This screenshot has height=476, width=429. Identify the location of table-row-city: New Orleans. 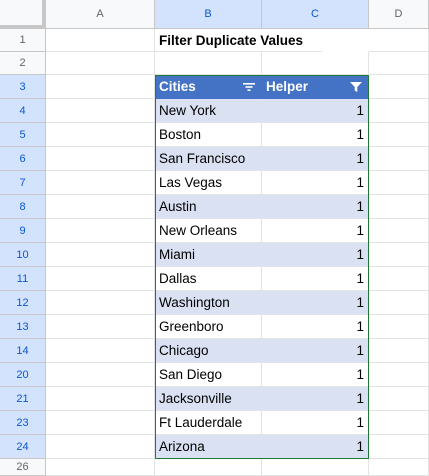
(208, 231).